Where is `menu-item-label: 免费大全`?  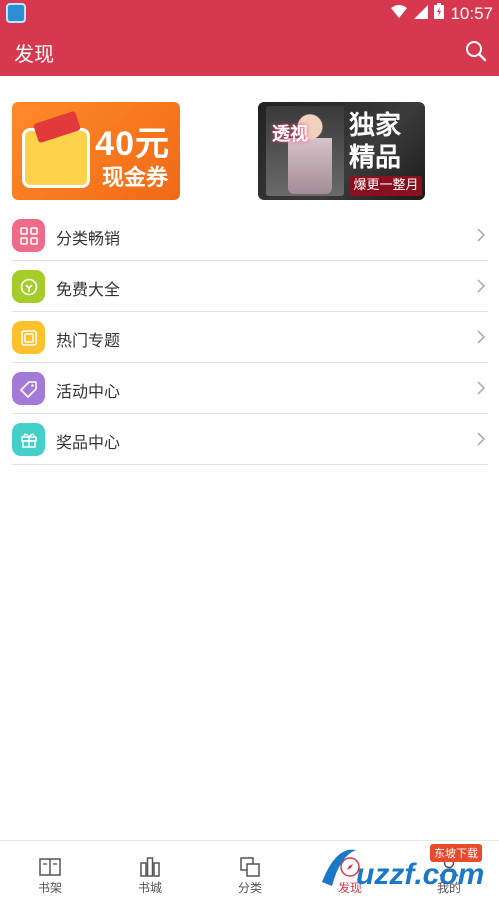
menu-item-label: 免费大全 is located at coordinates (88, 289).